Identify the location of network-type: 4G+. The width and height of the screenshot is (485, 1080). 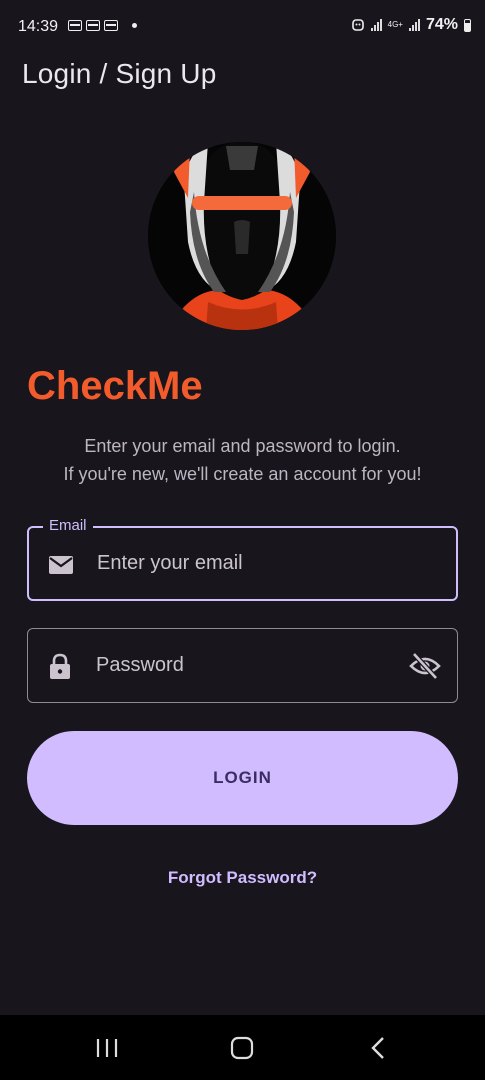
(395, 24).